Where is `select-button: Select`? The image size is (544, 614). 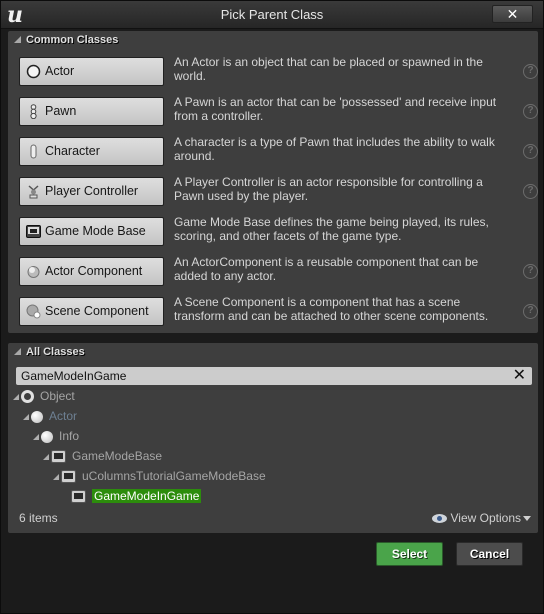
select-button: Select is located at coordinates (409, 554).